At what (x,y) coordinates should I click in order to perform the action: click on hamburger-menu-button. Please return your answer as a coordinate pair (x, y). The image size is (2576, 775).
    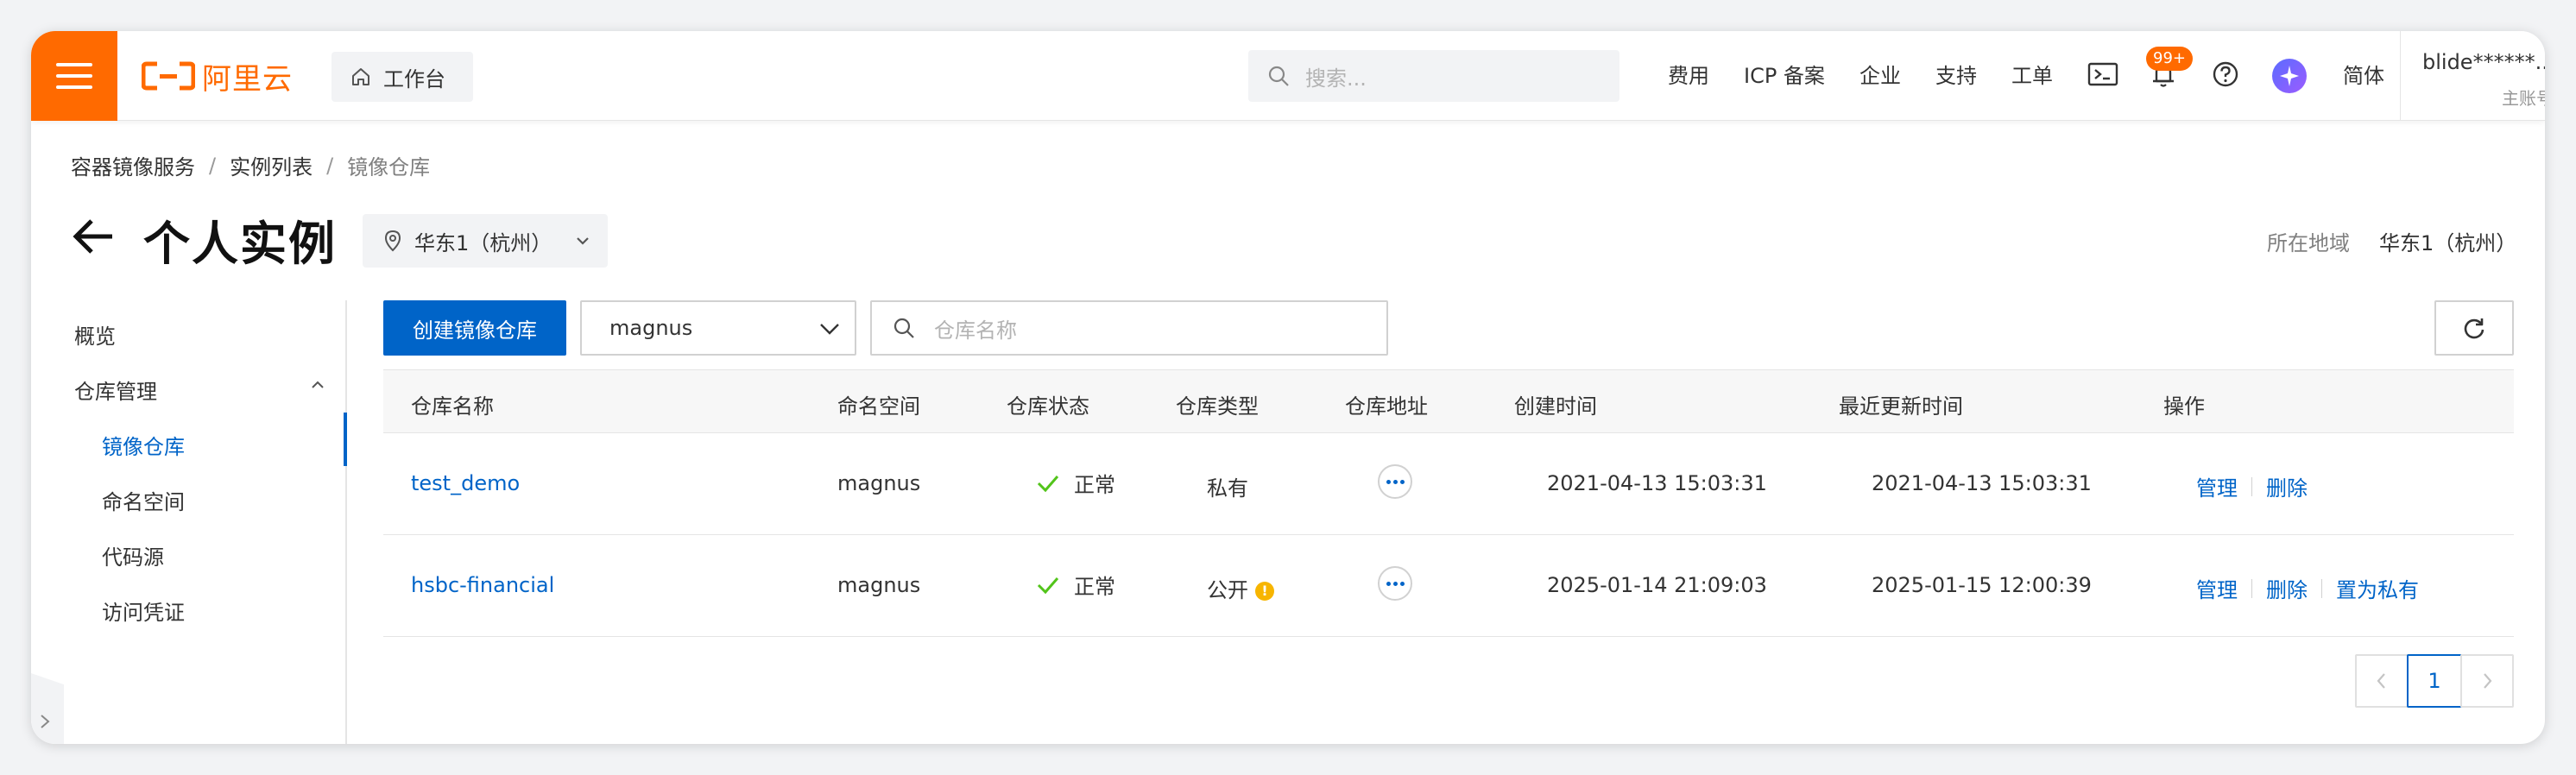
    Looking at the image, I should click on (74, 76).